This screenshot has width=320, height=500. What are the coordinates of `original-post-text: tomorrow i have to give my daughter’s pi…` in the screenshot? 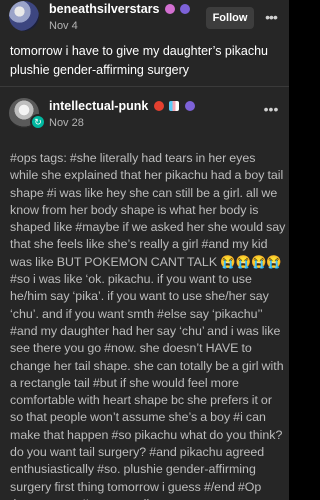 It's located at (139, 60).